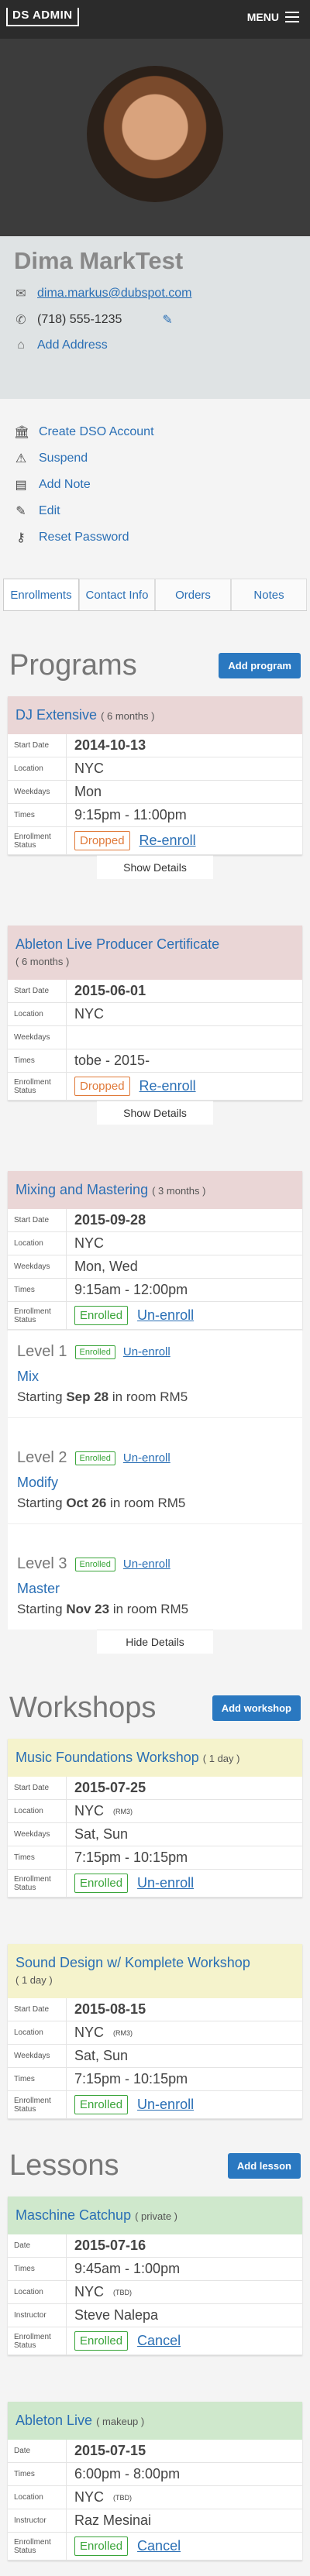 This screenshot has height=2576, width=310. I want to click on program-card-header: Mixing and Mastering ( 3 months ), so click(155, 1190).